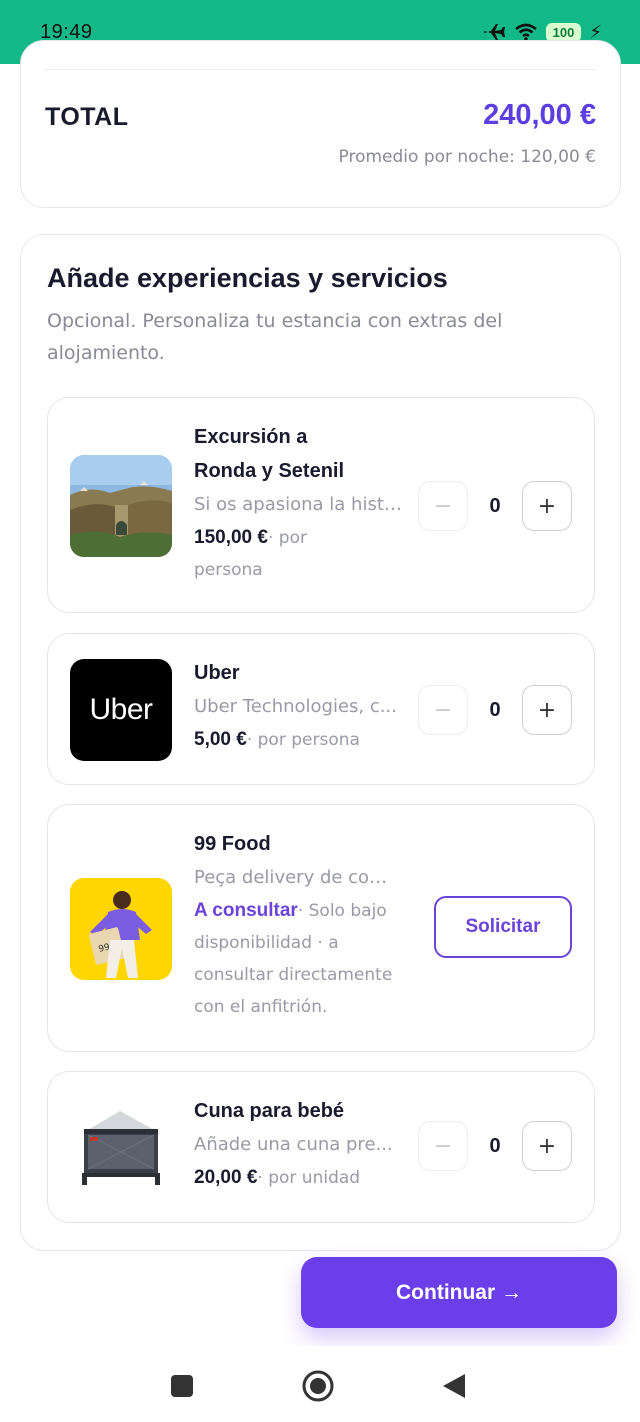 Image resolution: width=640 pixels, height=1422 pixels. Describe the element at coordinates (266, 943) in the screenshot. I see `consult-note-line2: disponibilidad · a` at that location.